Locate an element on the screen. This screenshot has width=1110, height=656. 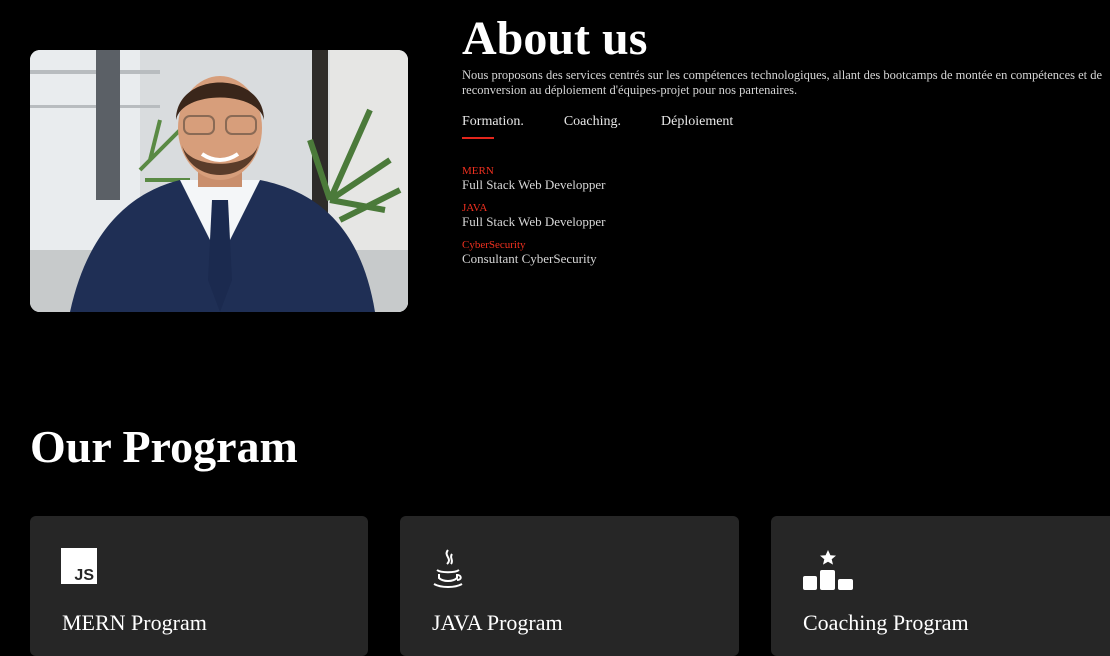
list-item: JAVA Full Stack Web Developper is located at coordinates (786, 216).